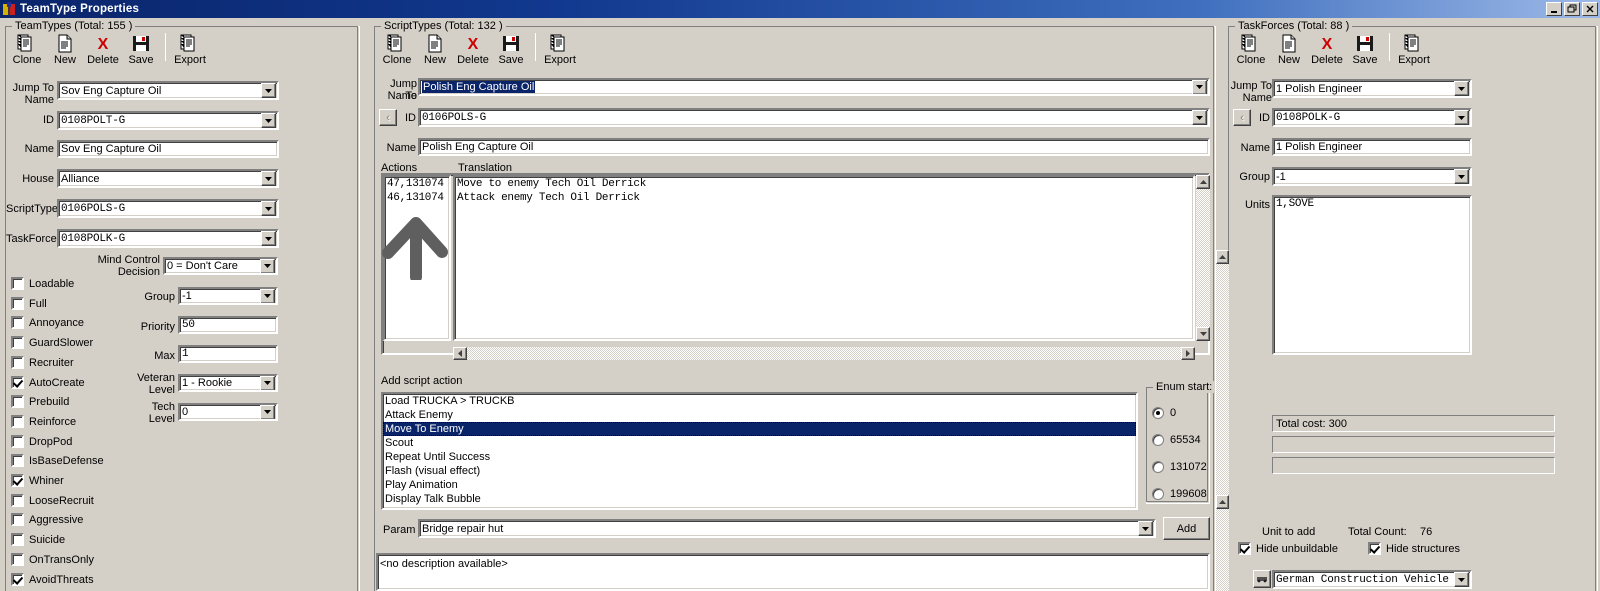 This screenshot has height=591, width=1600. Describe the element at coordinates (168, 208) in the screenshot. I see `tt-scripttype-combo: 0106POLS-G` at that location.